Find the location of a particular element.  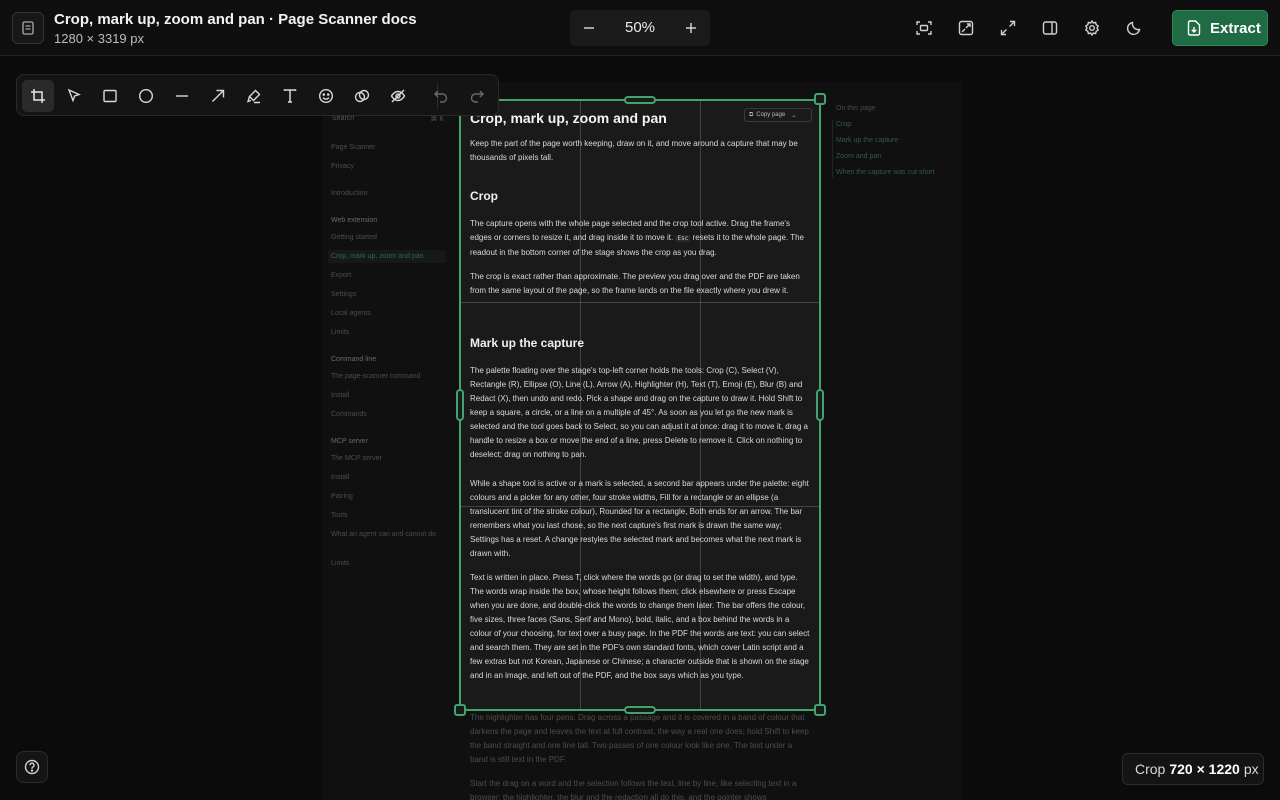

zoom-control: 50% is located at coordinates (640, 28).